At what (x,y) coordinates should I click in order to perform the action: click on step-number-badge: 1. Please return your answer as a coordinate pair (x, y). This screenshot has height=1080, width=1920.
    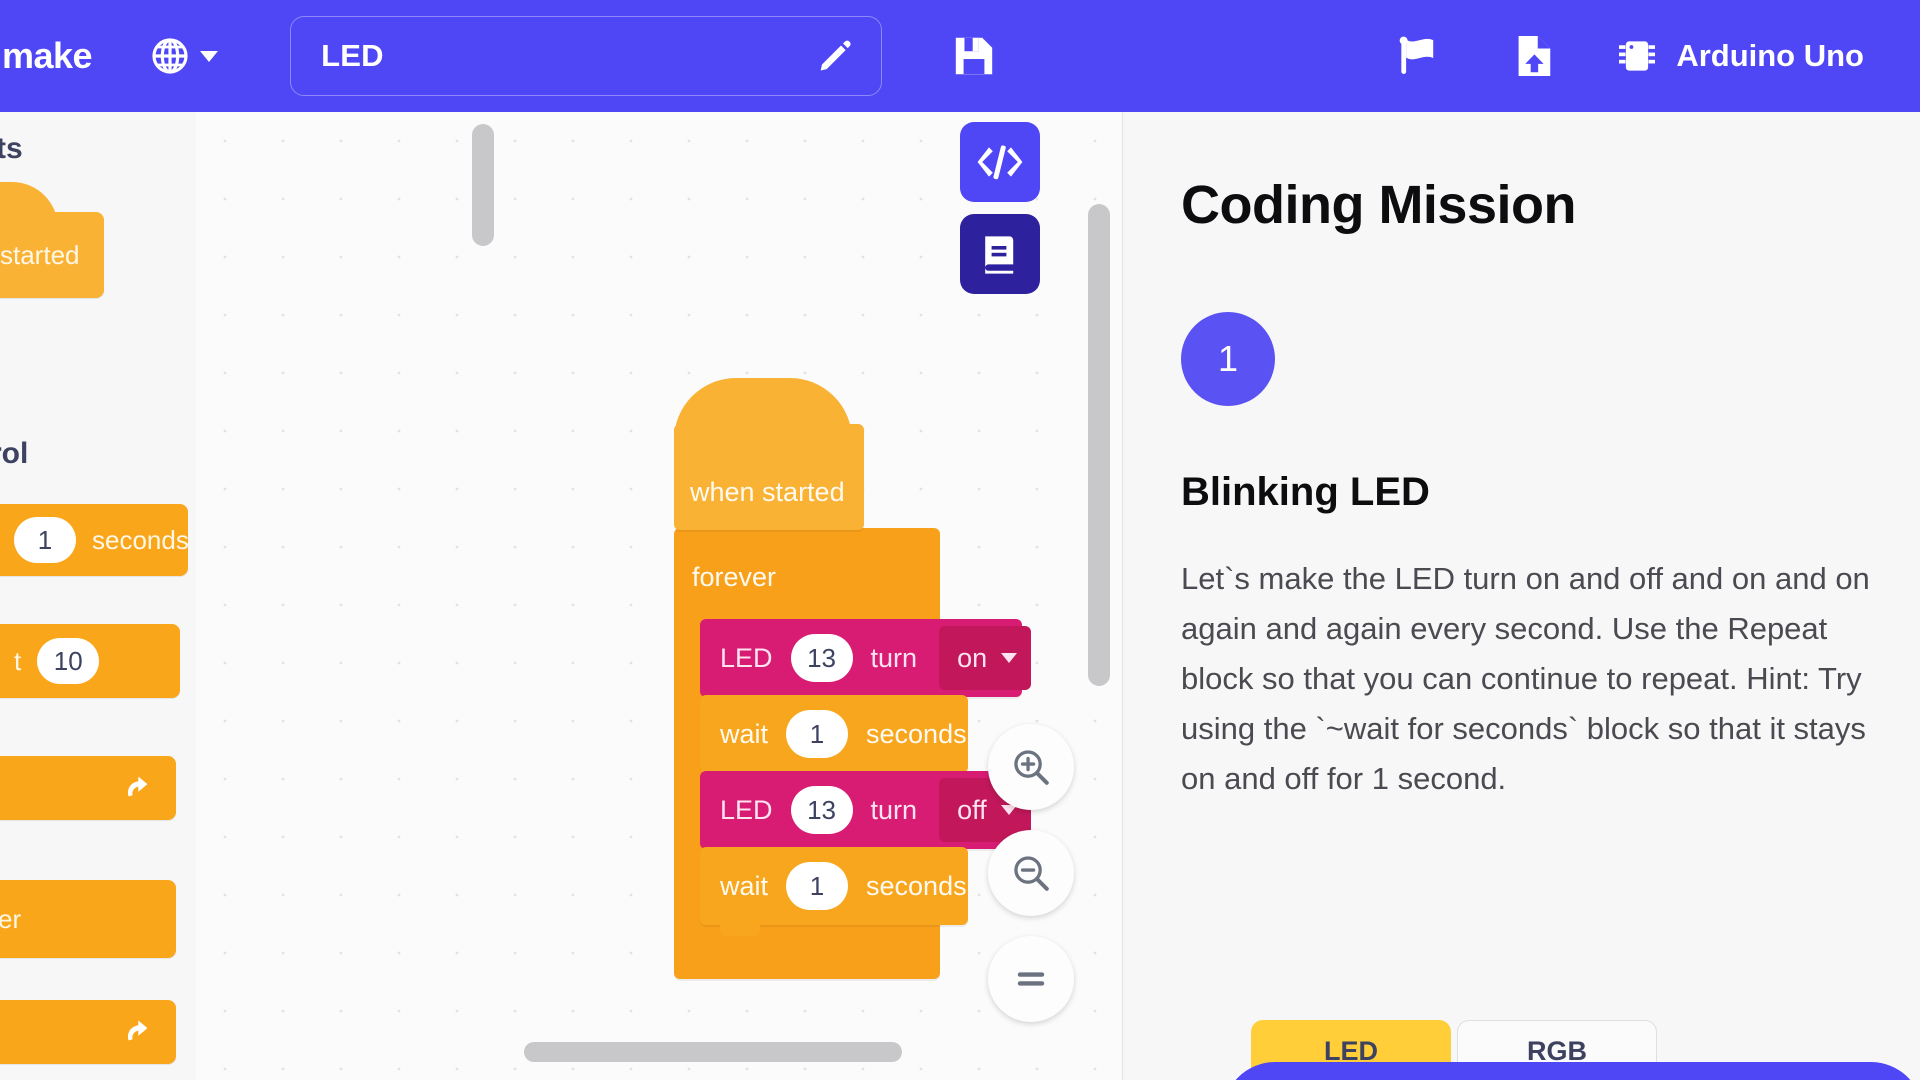
    Looking at the image, I should click on (1228, 359).